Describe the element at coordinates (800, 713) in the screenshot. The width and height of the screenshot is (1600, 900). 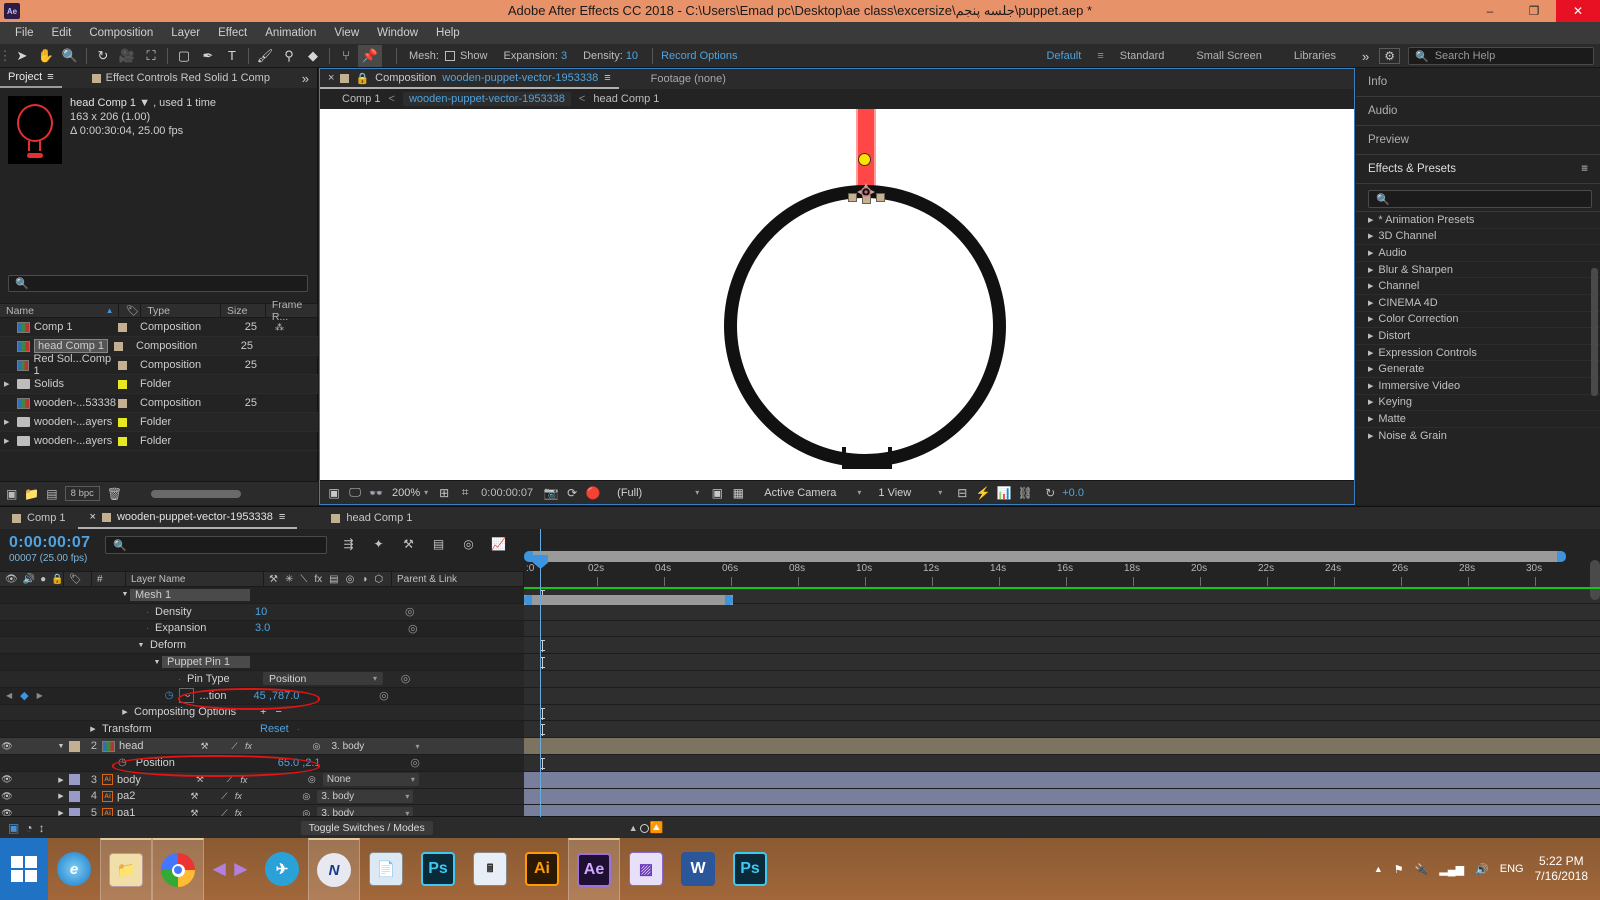
I see `timeline-row: ▶ Compositing Options + −` at that location.